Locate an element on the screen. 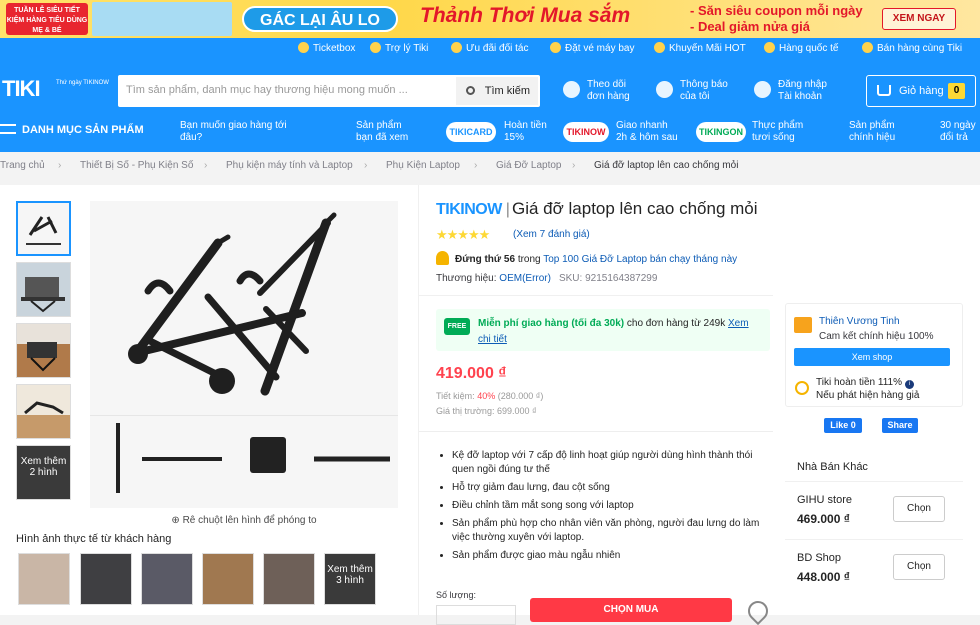  other-seller-name: BD Shop is located at coordinates (819, 558).